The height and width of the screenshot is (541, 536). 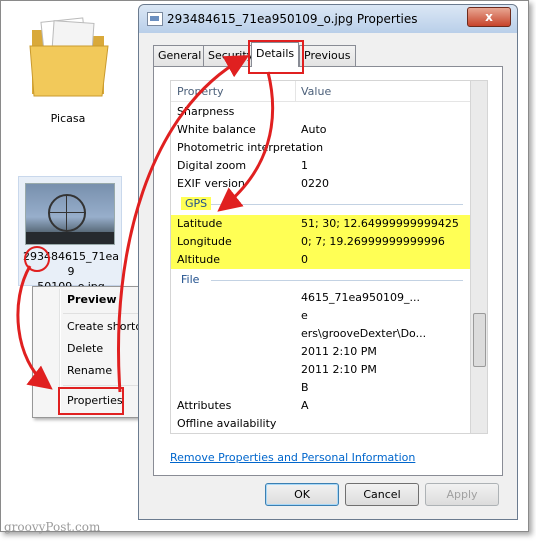 What do you see at coordinates (52, 527) in the screenshot?
I see `watermark: groovyPost.com` at bounding box center [52, 527].